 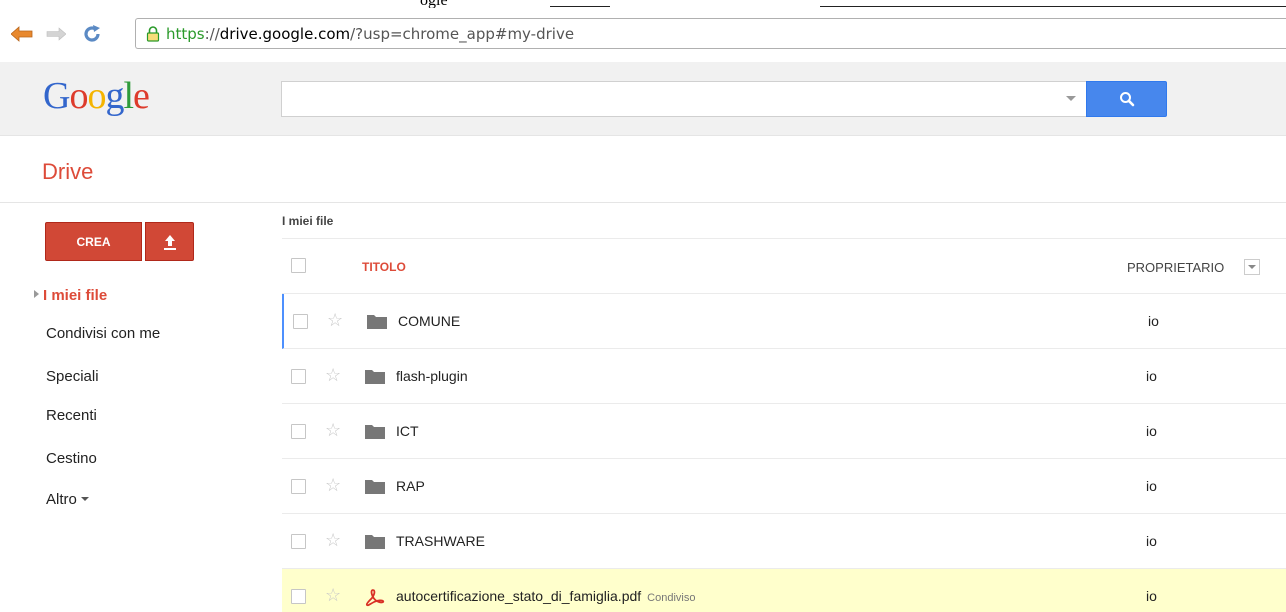 What do you see at coordinates (1071, 98) in the screenshot?
I see `search-options-dropdown-icon` at bounding box center [1071, 98].